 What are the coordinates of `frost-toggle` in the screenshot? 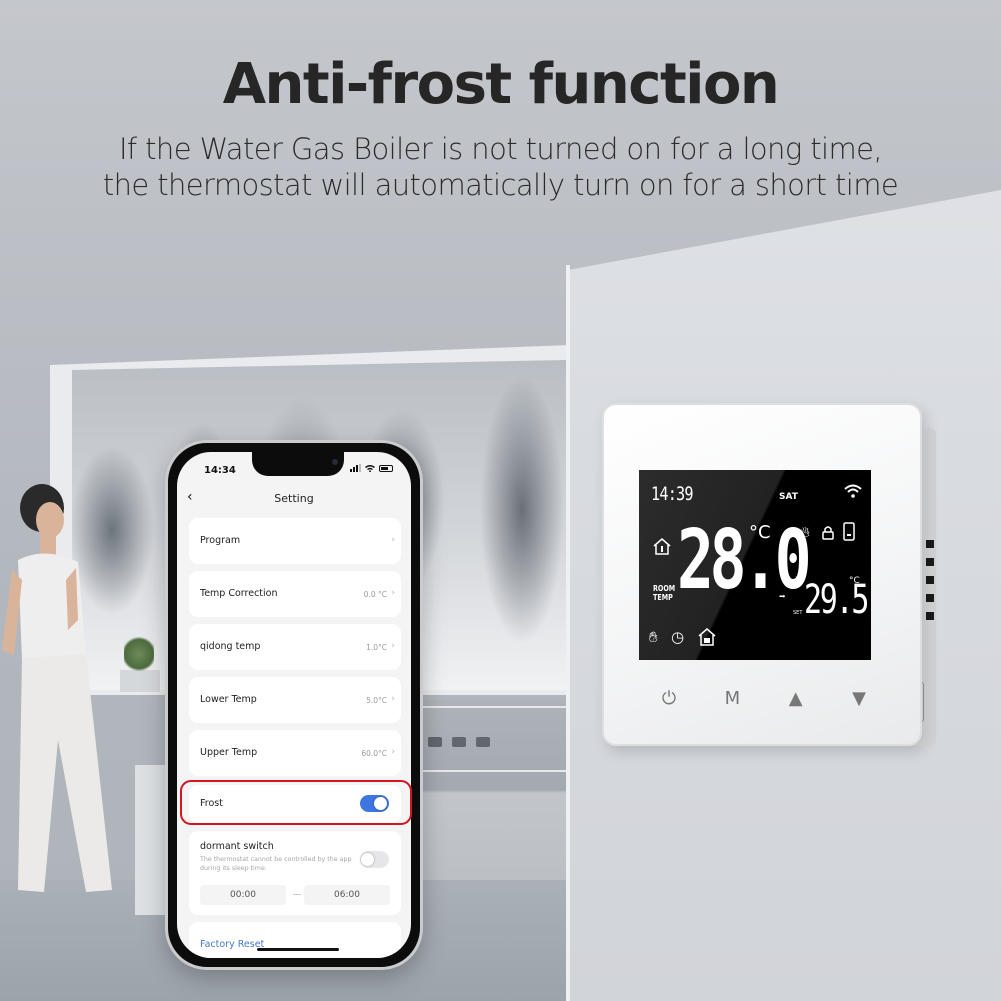 It's located at (374, 803).